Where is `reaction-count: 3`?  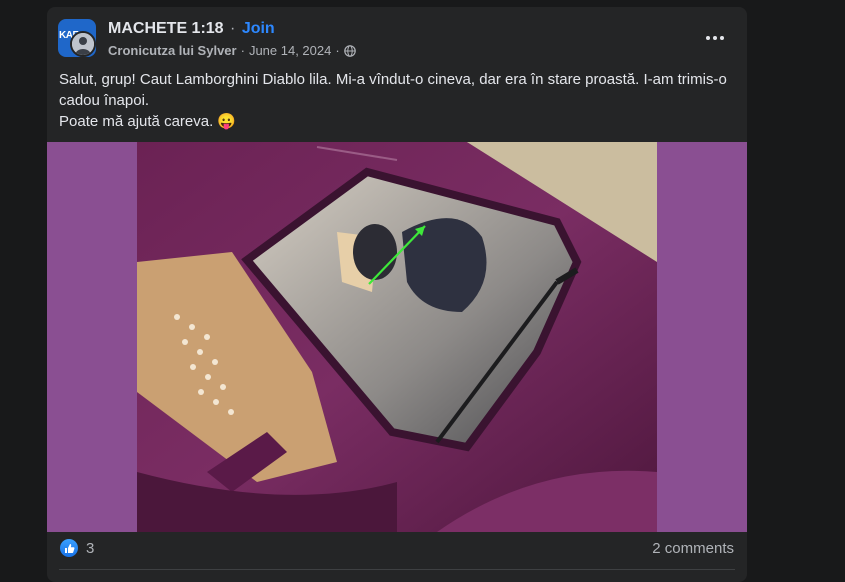
reaction-count: 3 is located at coordinates (90, 548).